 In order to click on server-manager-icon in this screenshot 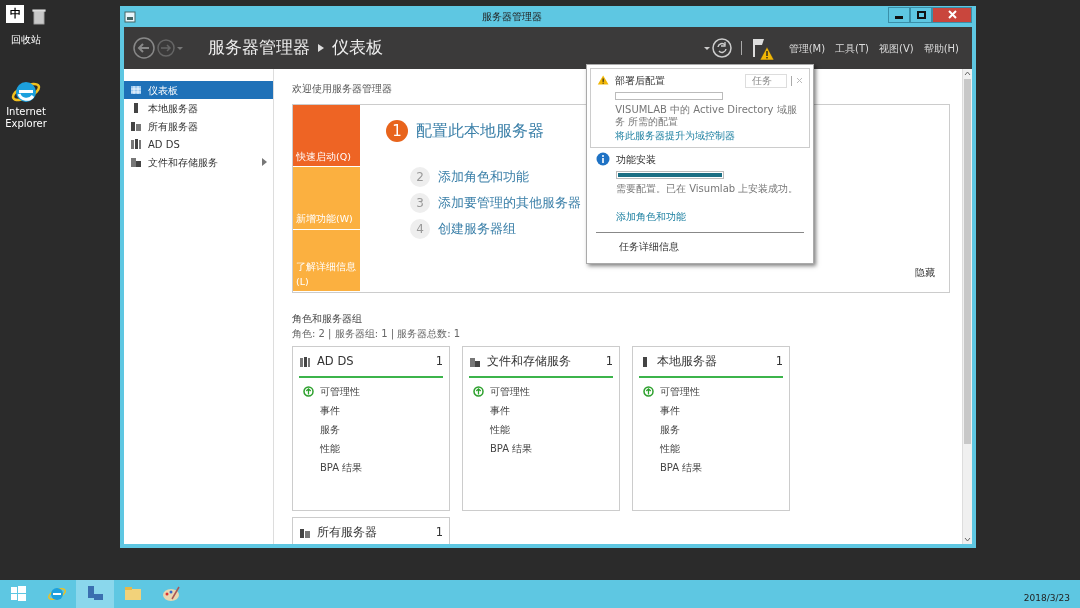, I will do `click(95, 594)`.